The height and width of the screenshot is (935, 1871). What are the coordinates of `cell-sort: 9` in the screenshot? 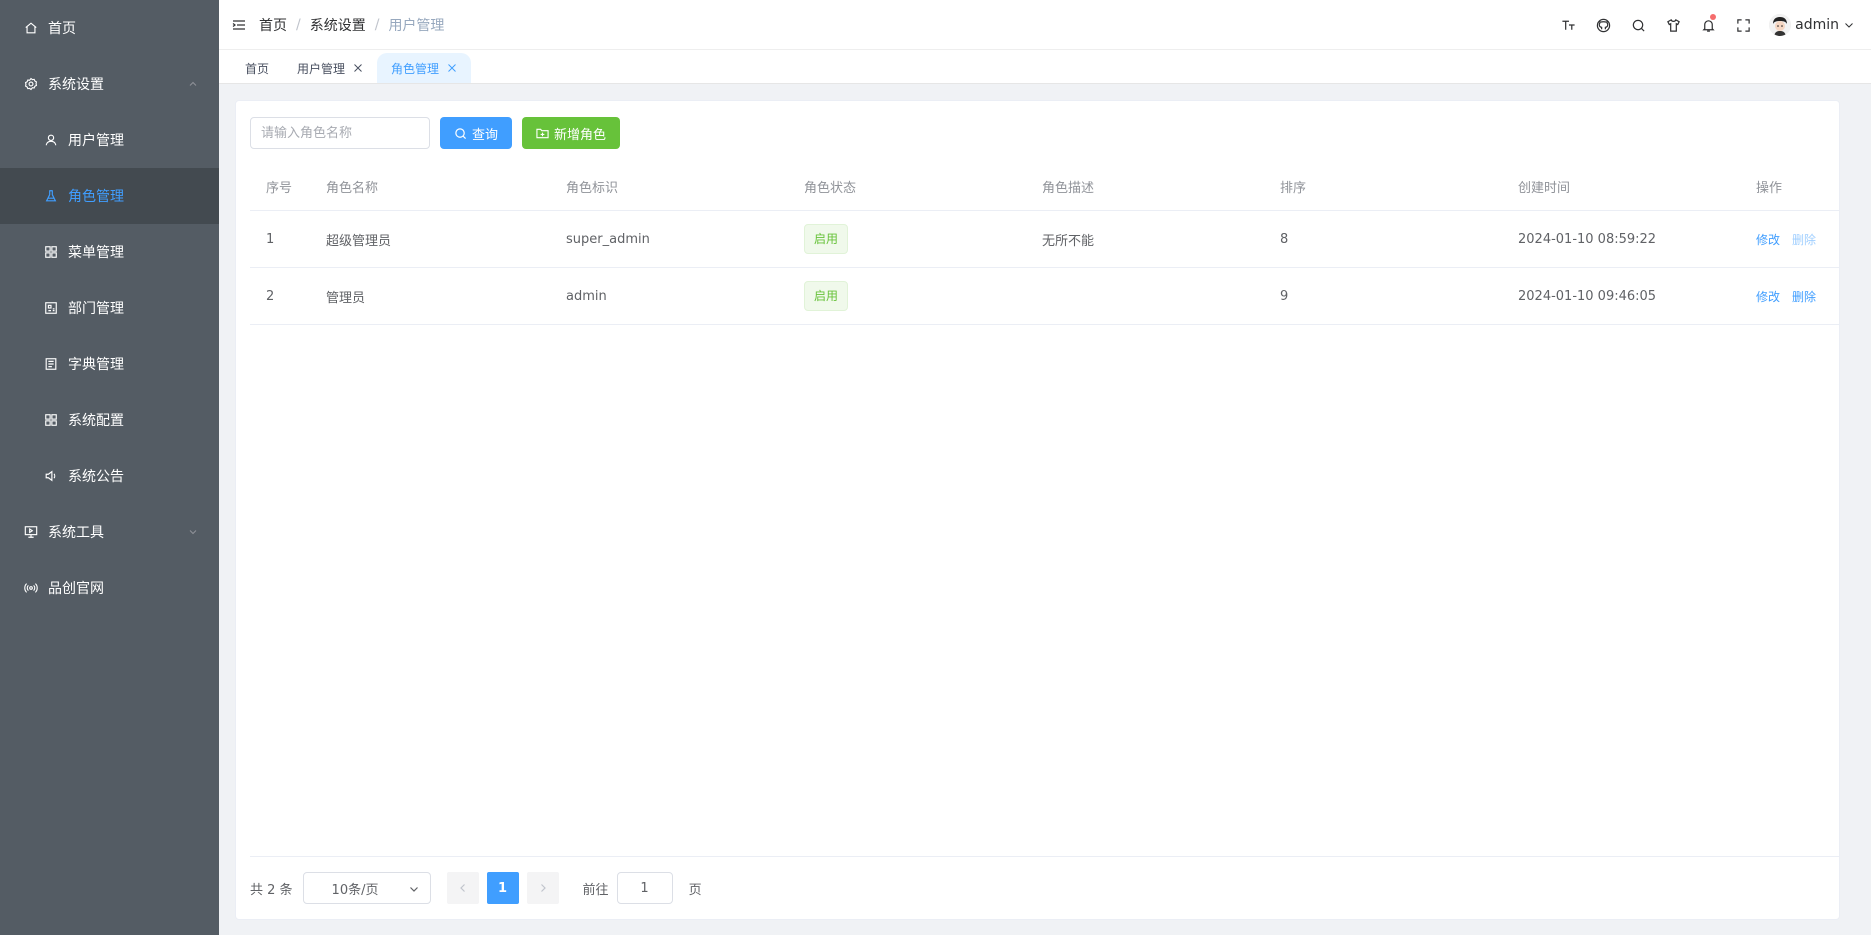 It's located at (1284, 296).